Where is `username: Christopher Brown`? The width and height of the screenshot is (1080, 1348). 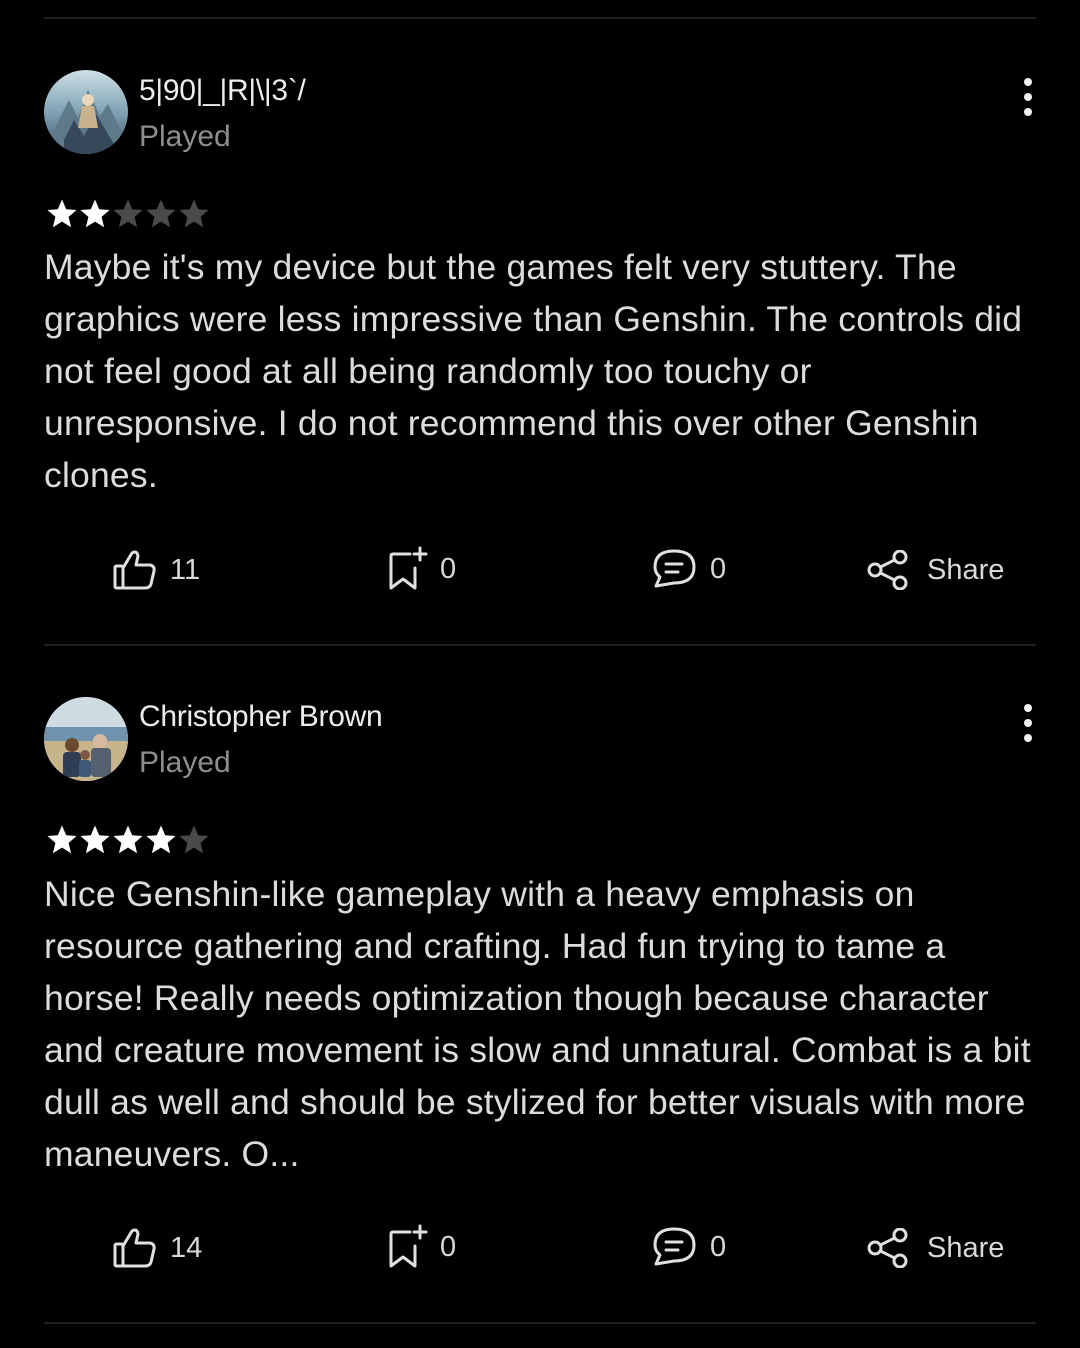 username: Christopher Brown is located at coordinates (261, 717).